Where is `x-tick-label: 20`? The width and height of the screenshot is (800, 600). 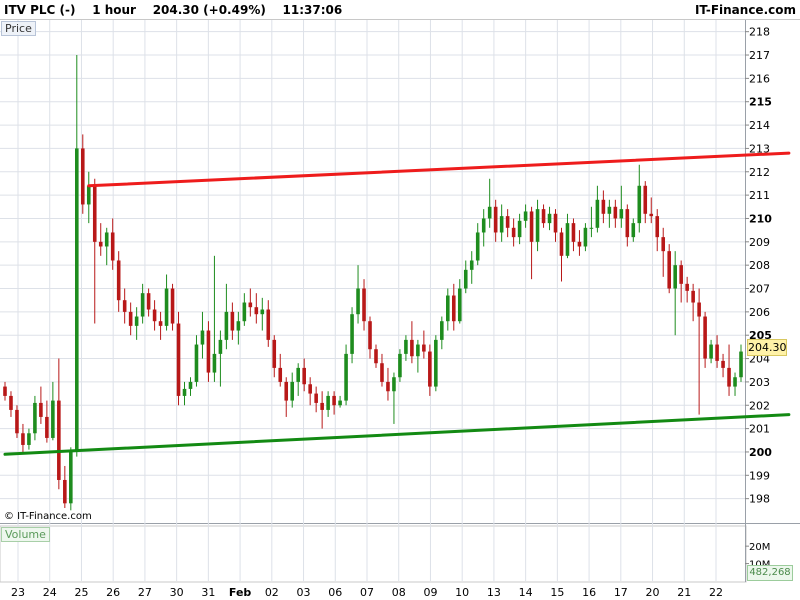 x-tick-label: 20 is located at coordinates (653, 592).